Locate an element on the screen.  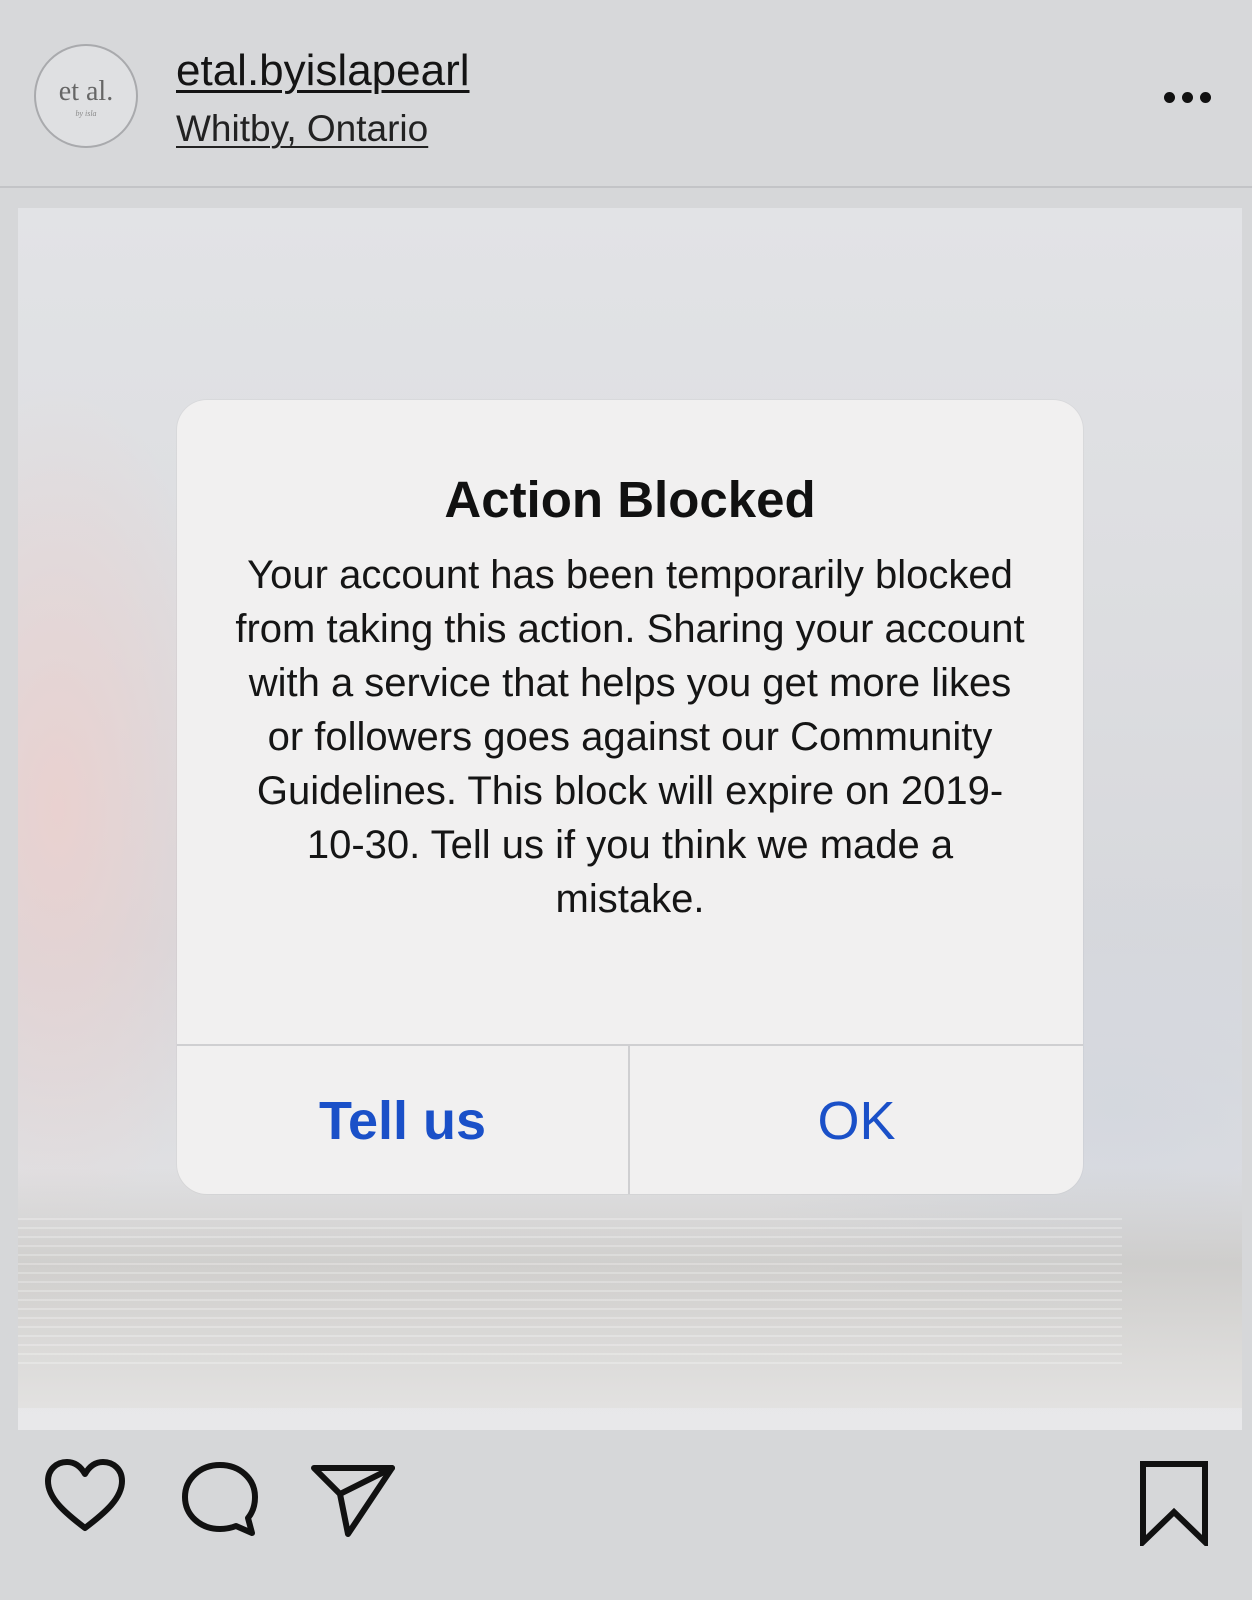
avatar-logo-subtext: by isla is located at coordinates (86, 113).